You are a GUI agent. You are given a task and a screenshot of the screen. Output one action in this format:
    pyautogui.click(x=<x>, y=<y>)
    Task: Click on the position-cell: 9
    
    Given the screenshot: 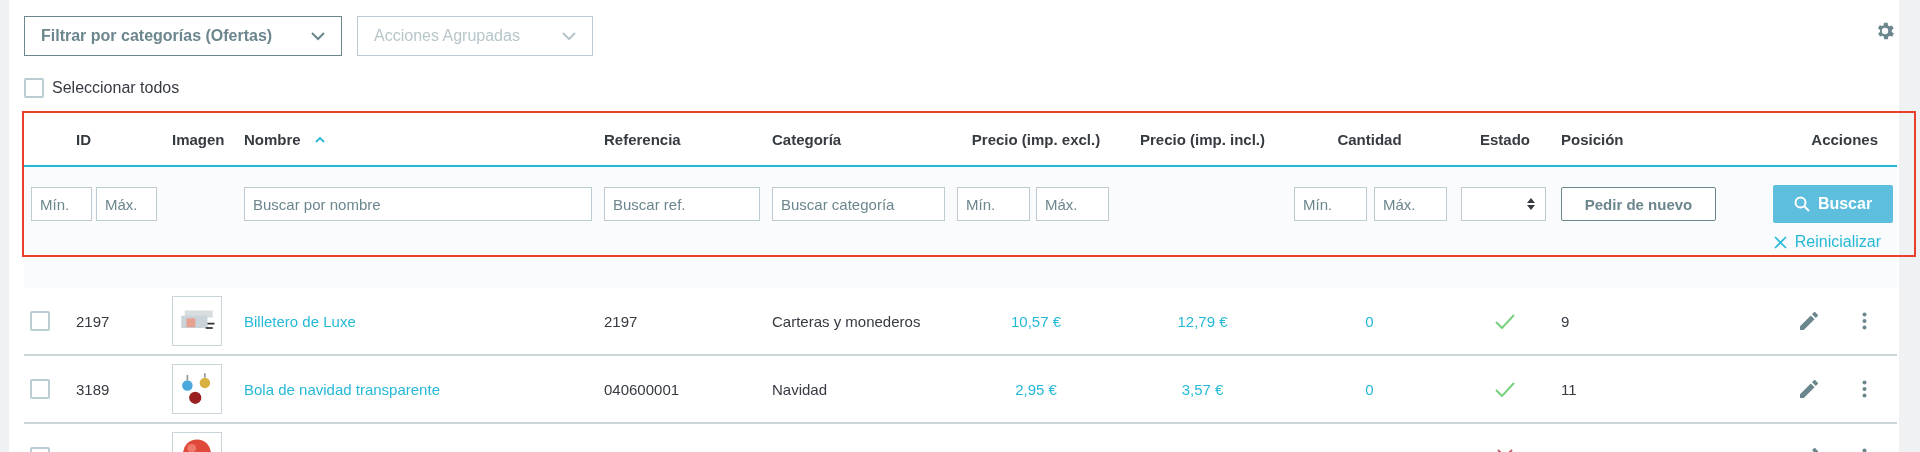 What is the action you would take?
    pyautogui.click(x=1565, y=321)
    